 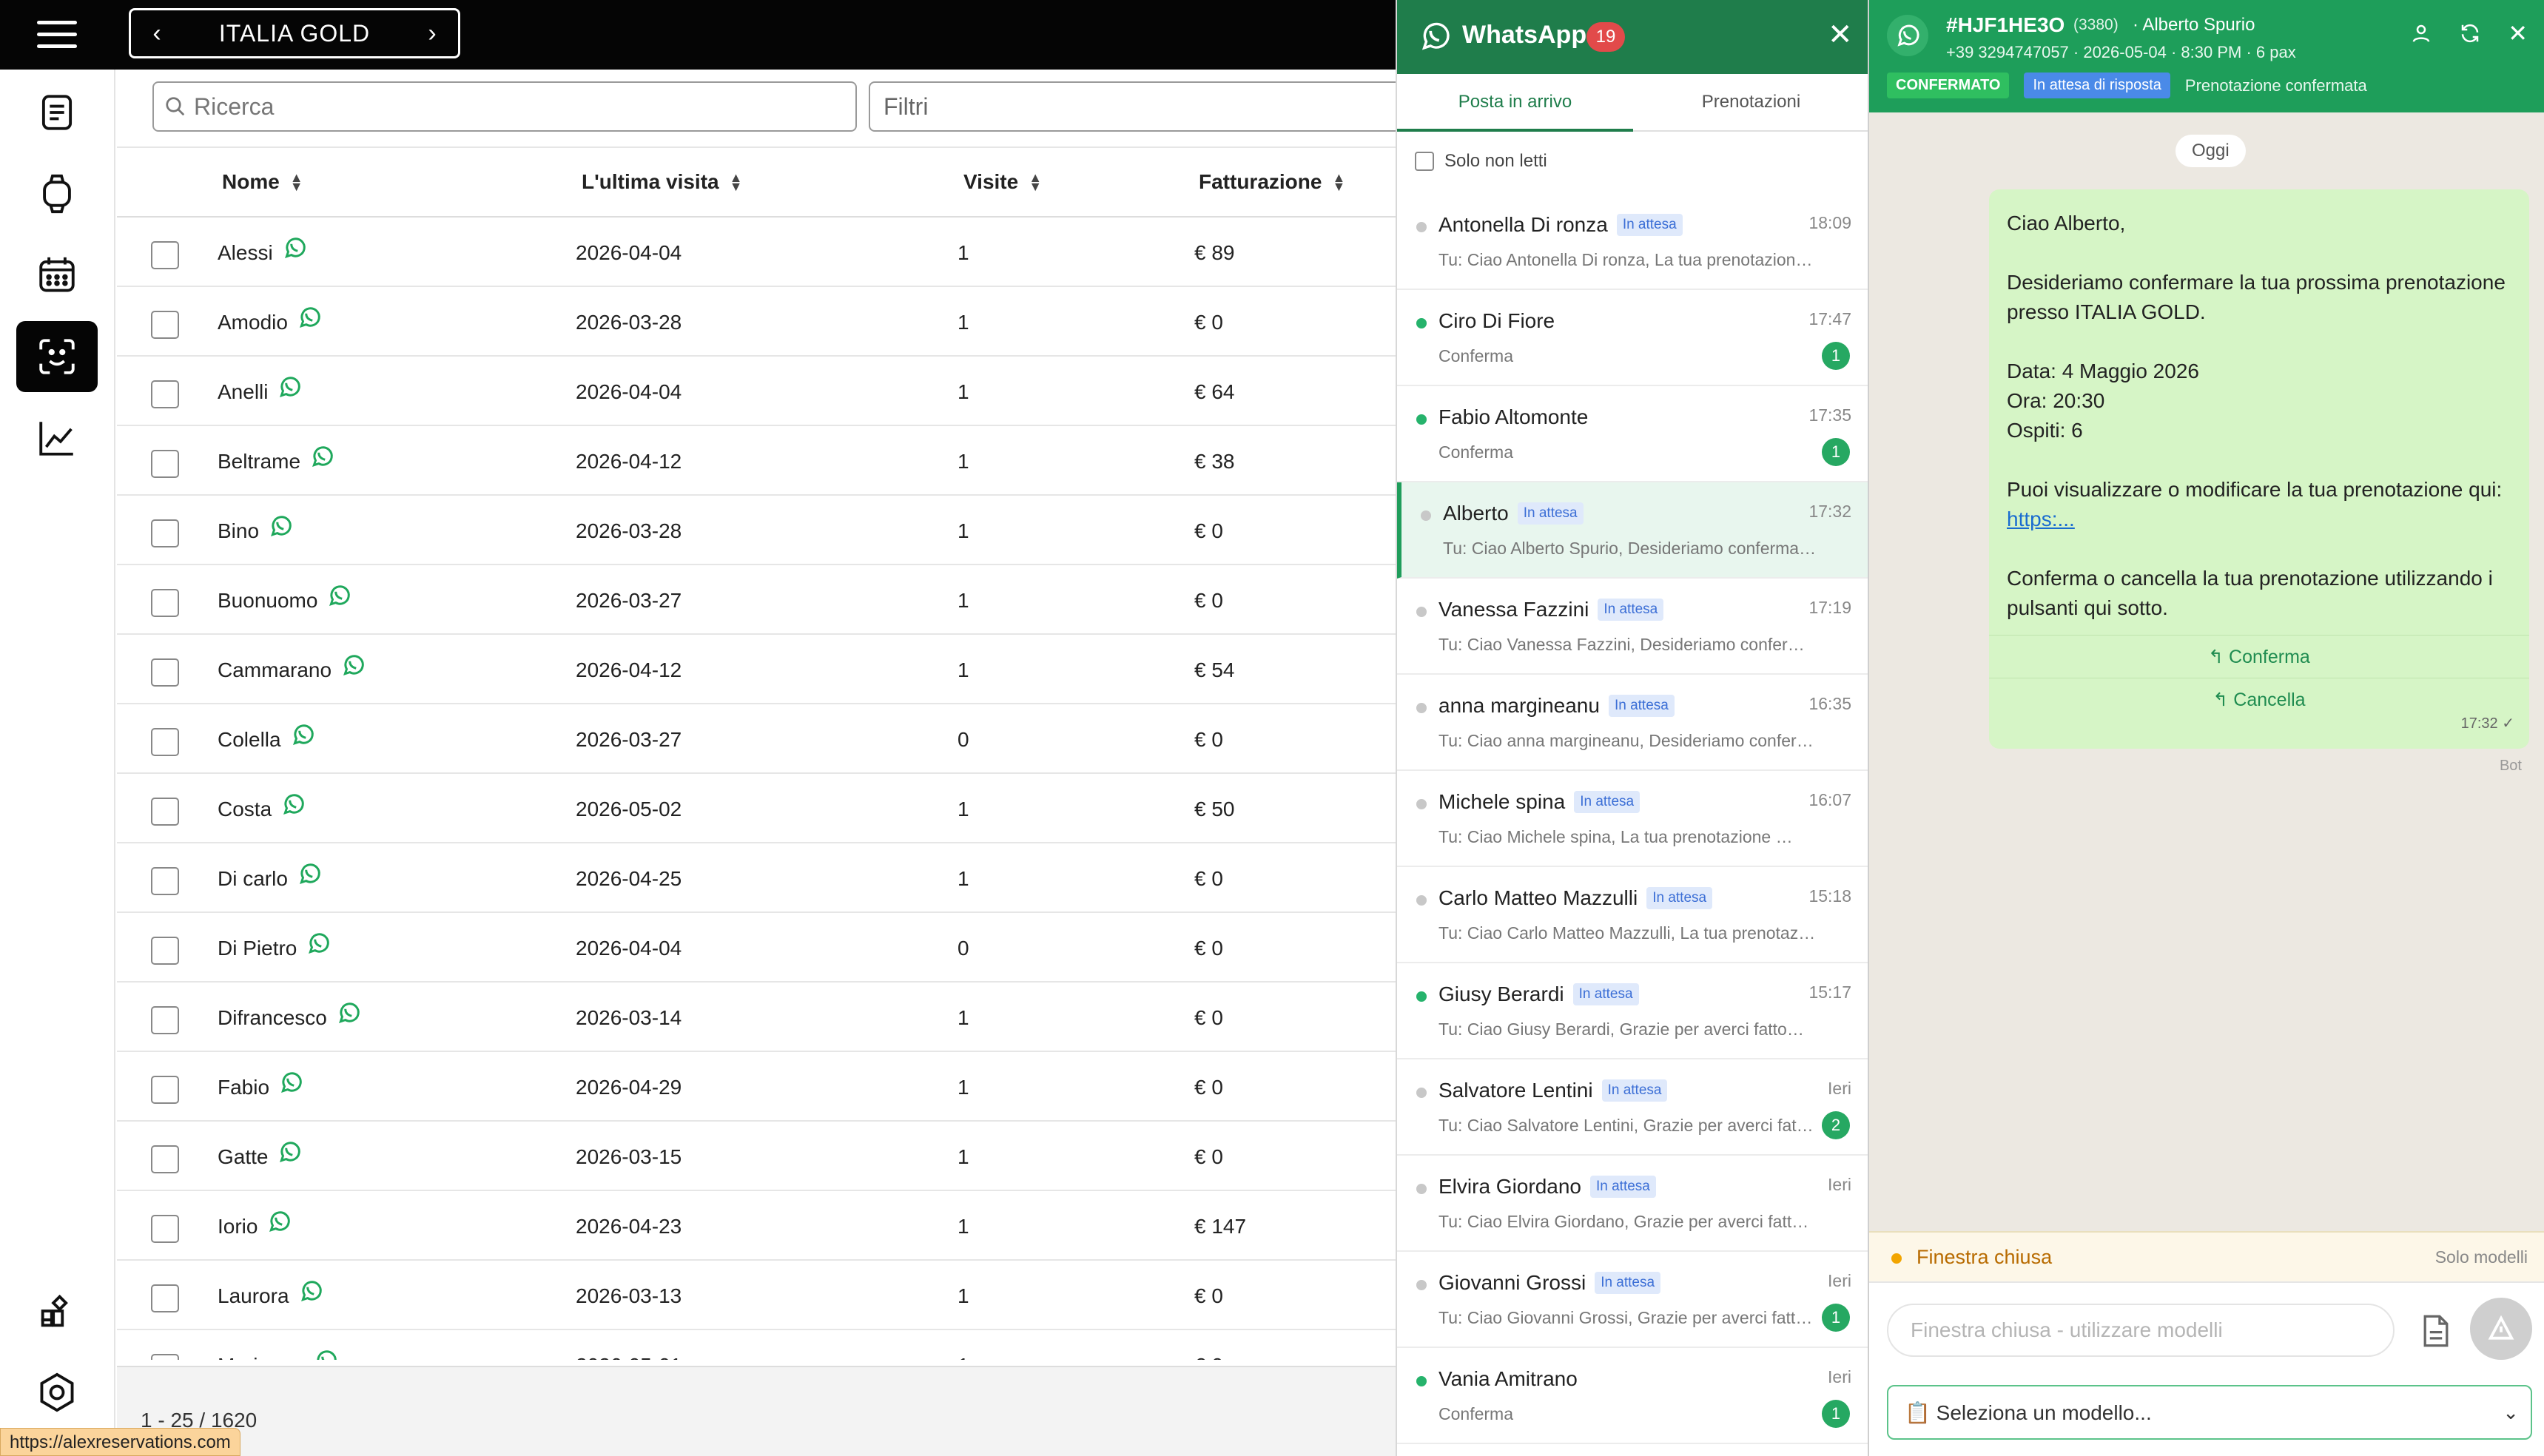 I want to click on table-row: Iorio 2026-04-23 1 € 147, so click(x=756, y=1226).